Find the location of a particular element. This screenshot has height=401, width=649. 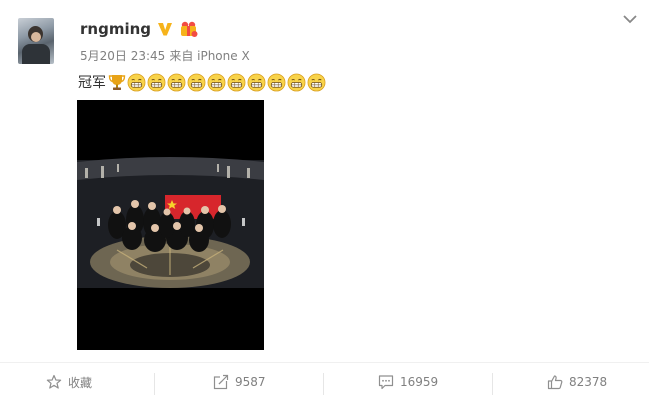

avatar is located at coordinates (36, 41).